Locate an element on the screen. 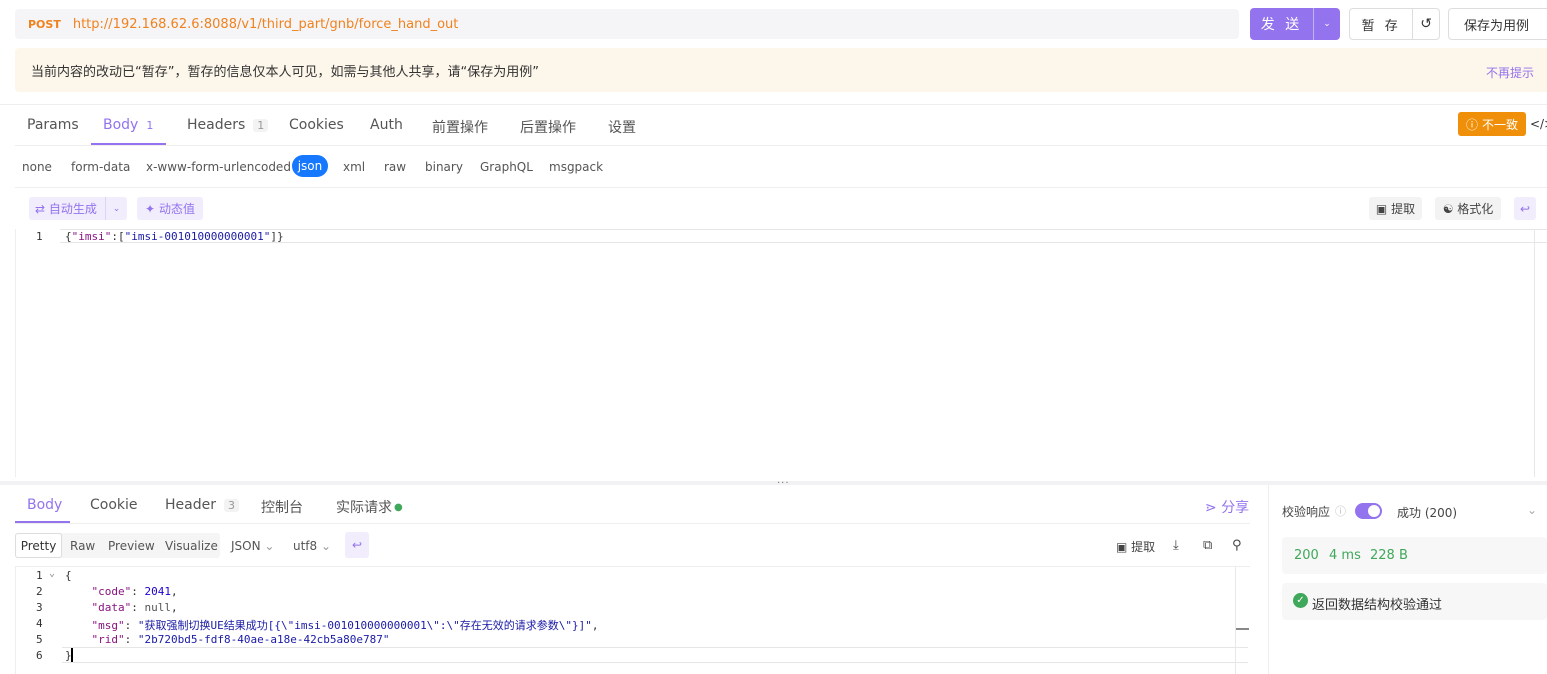 The image size is (1547, 674). panel-divider is located at coordinates (1268, 579).